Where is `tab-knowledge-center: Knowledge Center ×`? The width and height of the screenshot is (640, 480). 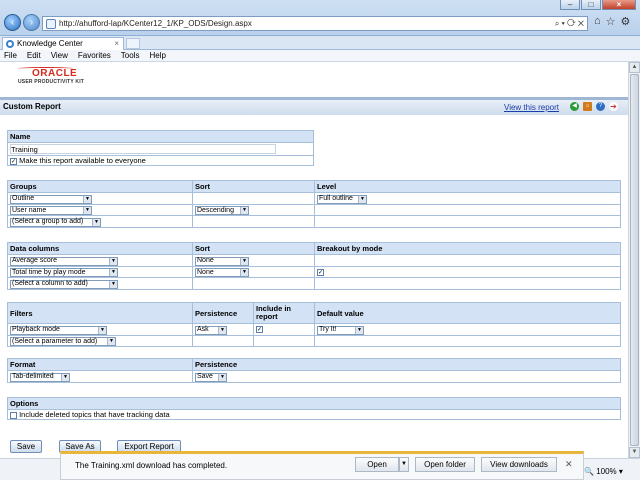 tab-knowledge-center: Knowledge Center × is located at coordinates (63, 43).